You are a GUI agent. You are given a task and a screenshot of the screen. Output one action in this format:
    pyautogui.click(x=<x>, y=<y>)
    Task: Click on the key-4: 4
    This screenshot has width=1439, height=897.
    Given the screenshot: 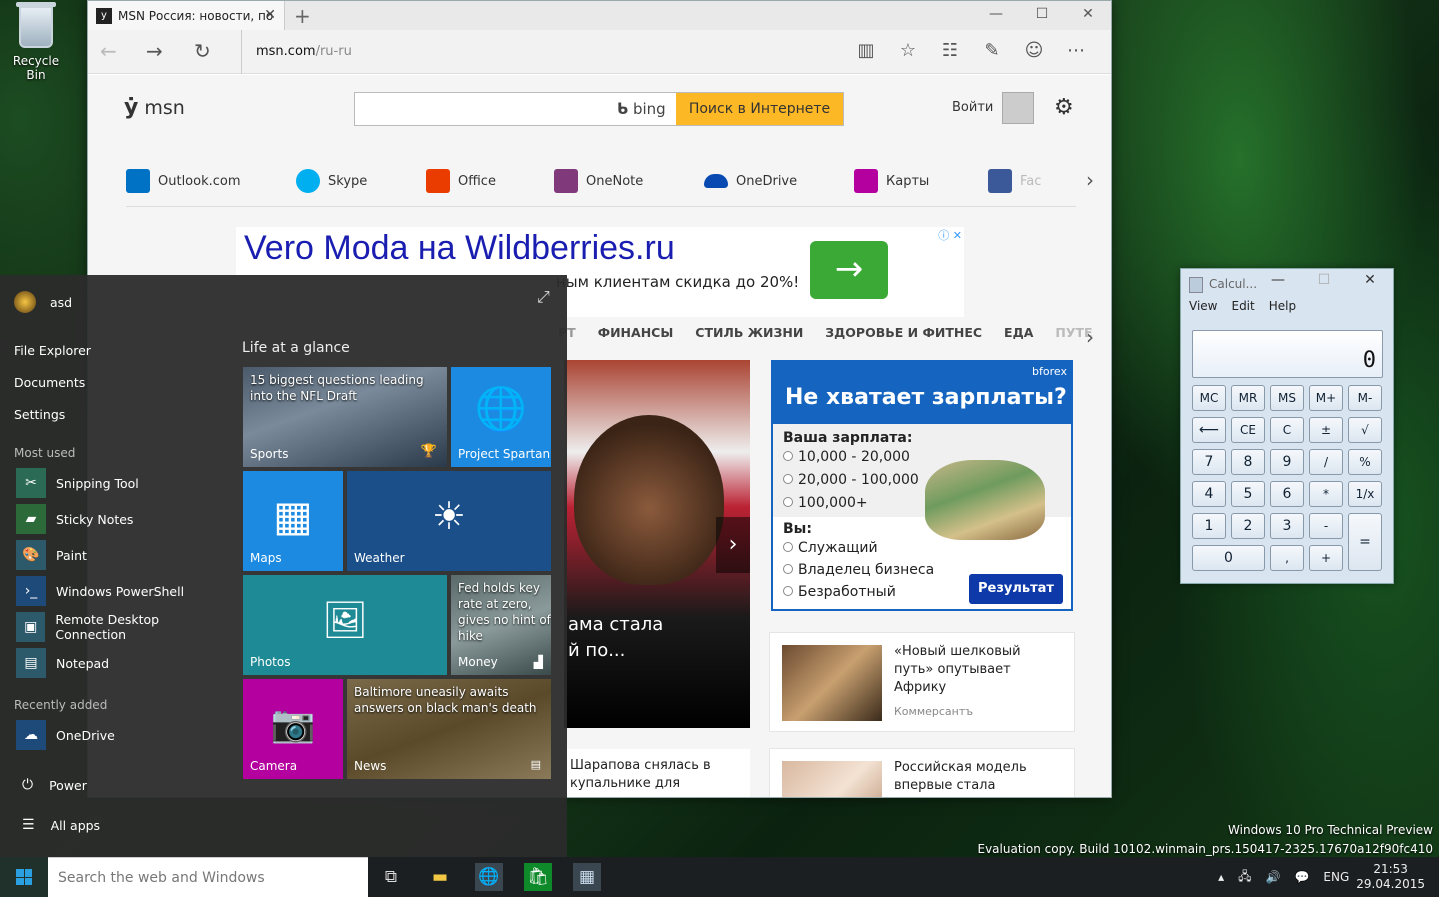 What is the action you would take?
    pyautogui.click(x=1209, y=494)
    